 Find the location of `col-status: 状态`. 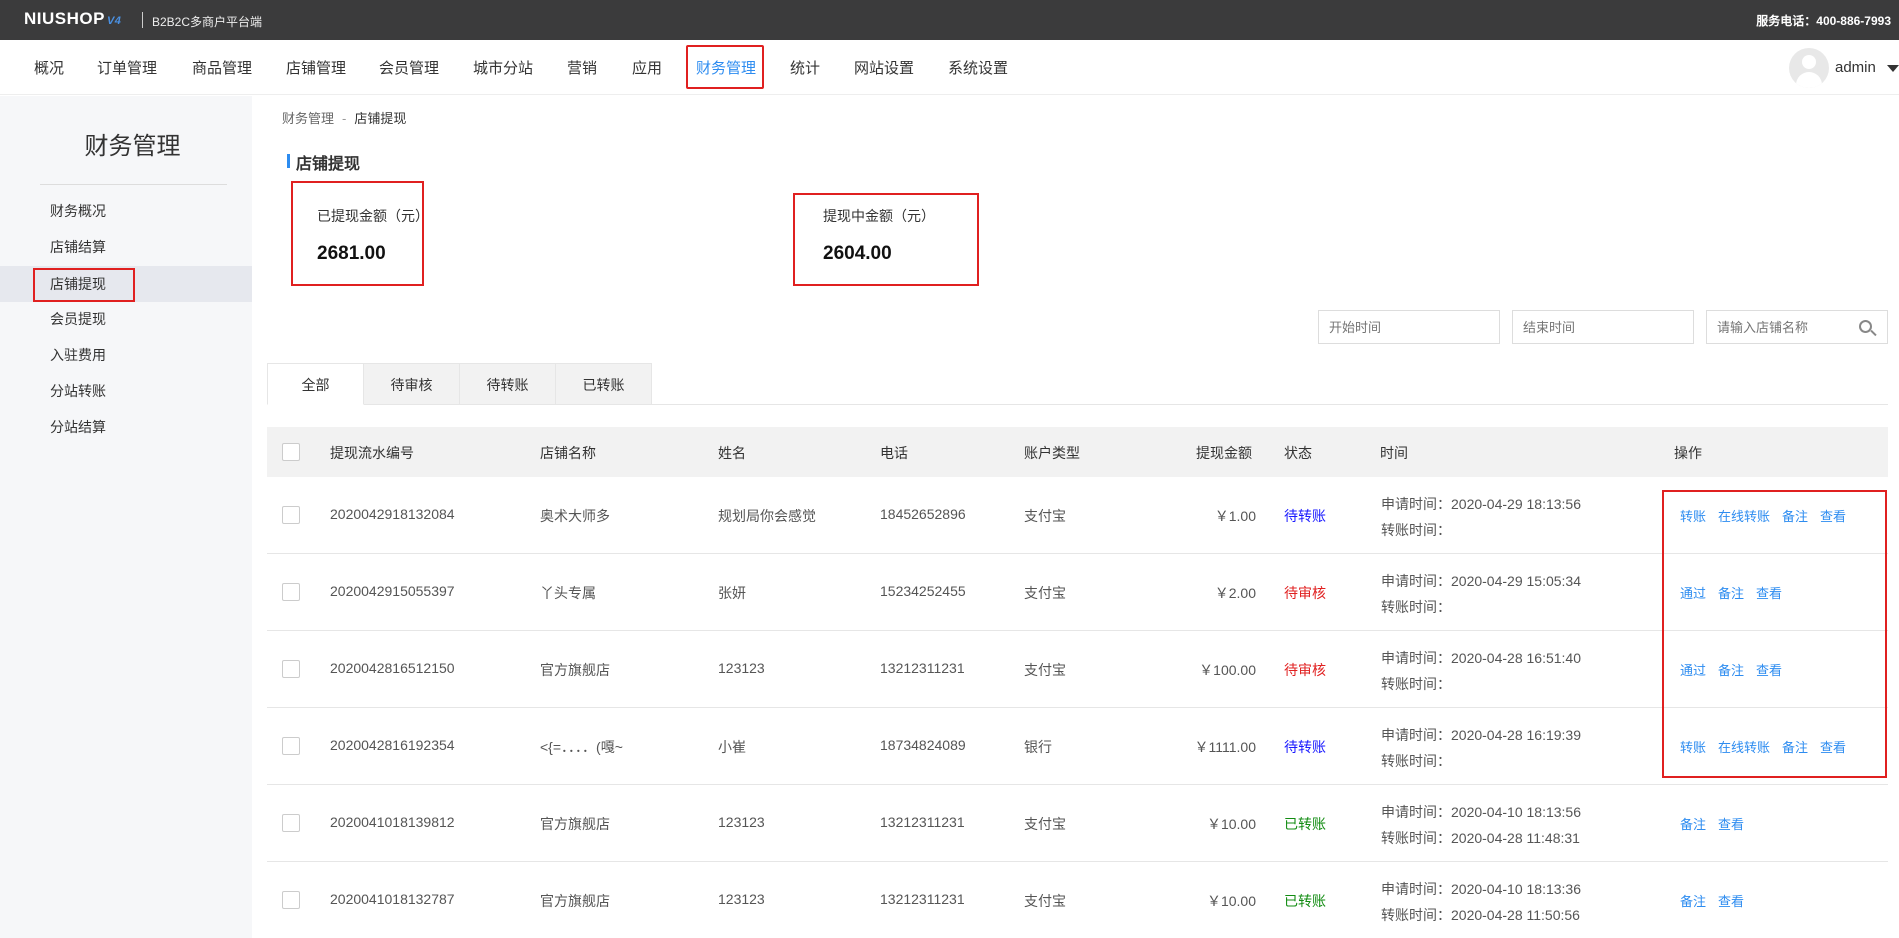

col-status: 状态 is located at coordinates (1298, 453).